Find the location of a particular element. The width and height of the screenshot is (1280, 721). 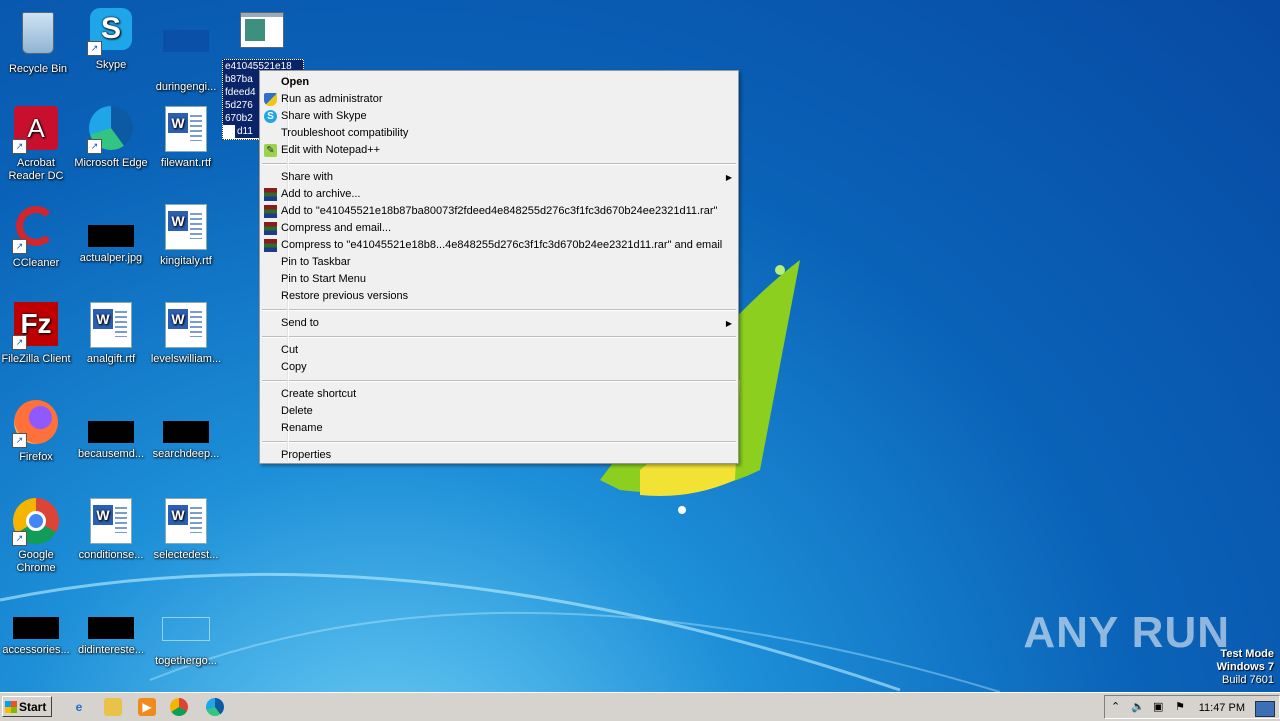

desktop-icon-firefox: ↗ Firefox is located at coordinates (37, 432).